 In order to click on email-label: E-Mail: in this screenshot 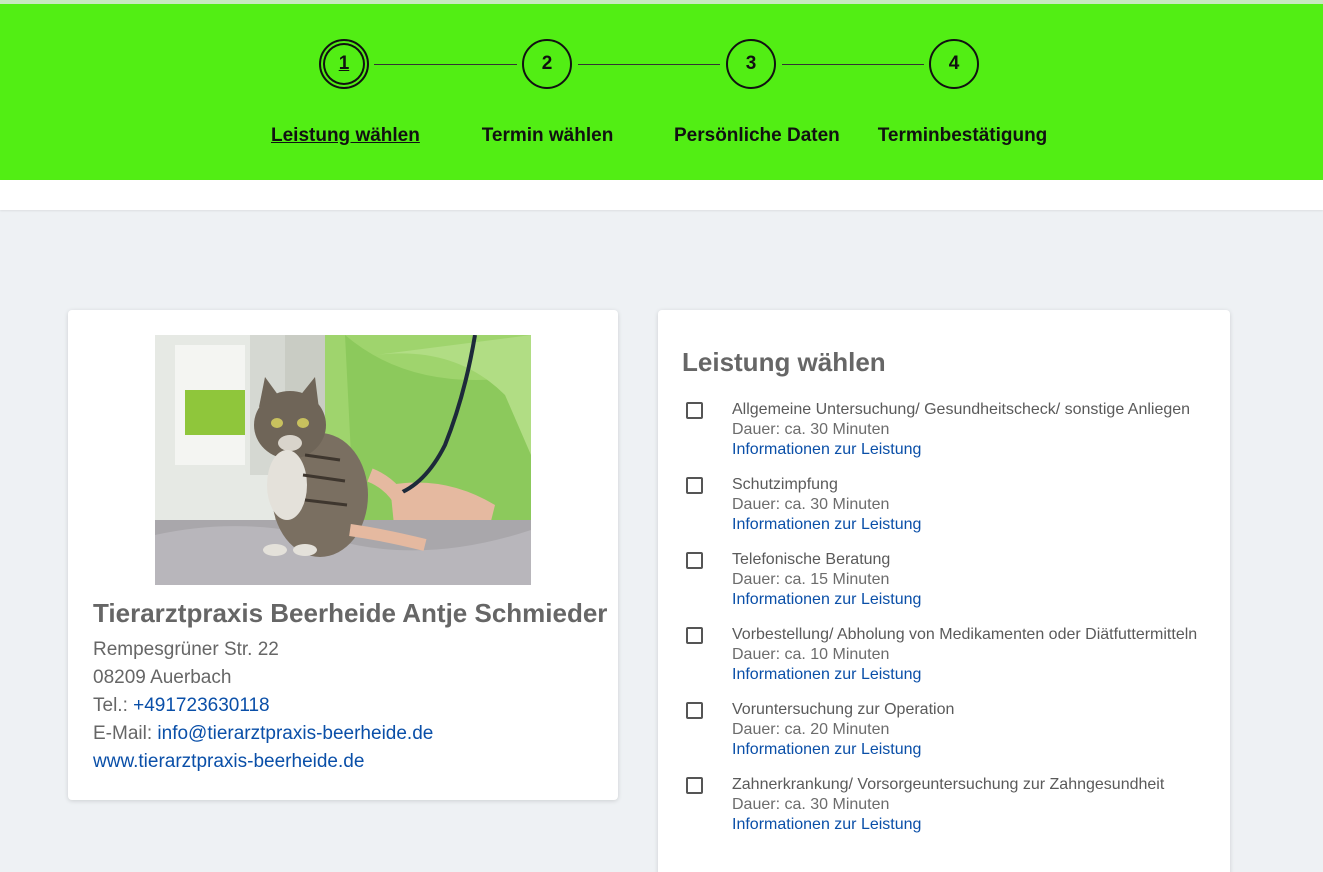, I will do `click(123, 733)`.